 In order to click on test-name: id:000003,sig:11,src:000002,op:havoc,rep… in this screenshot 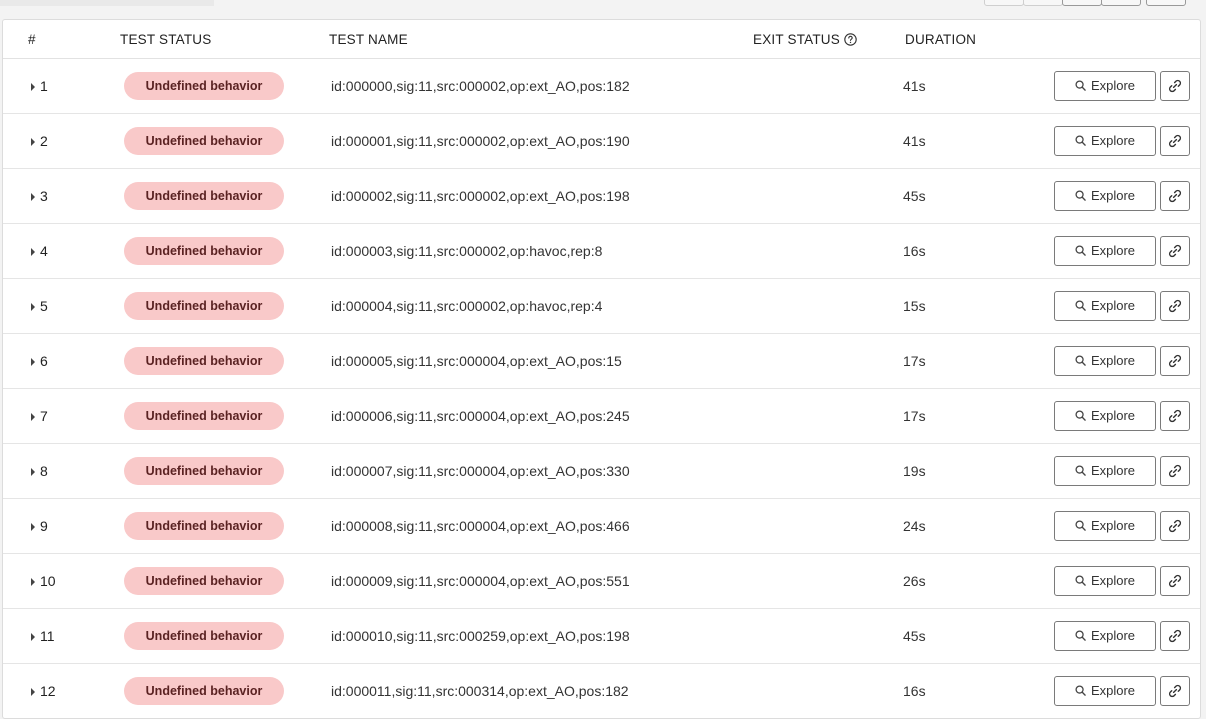, I will do `click(467, 251)`.